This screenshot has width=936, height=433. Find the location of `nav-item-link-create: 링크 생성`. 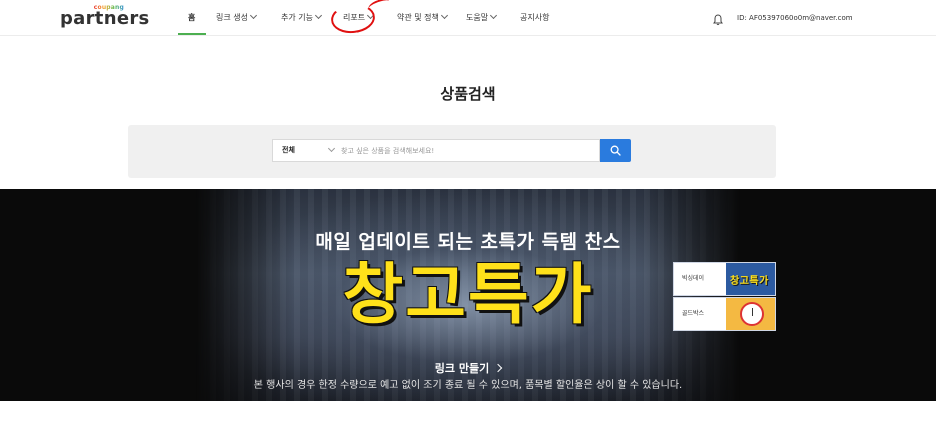

nav-item-link-create: 링크 생성 is located at coordinates (237, 18).